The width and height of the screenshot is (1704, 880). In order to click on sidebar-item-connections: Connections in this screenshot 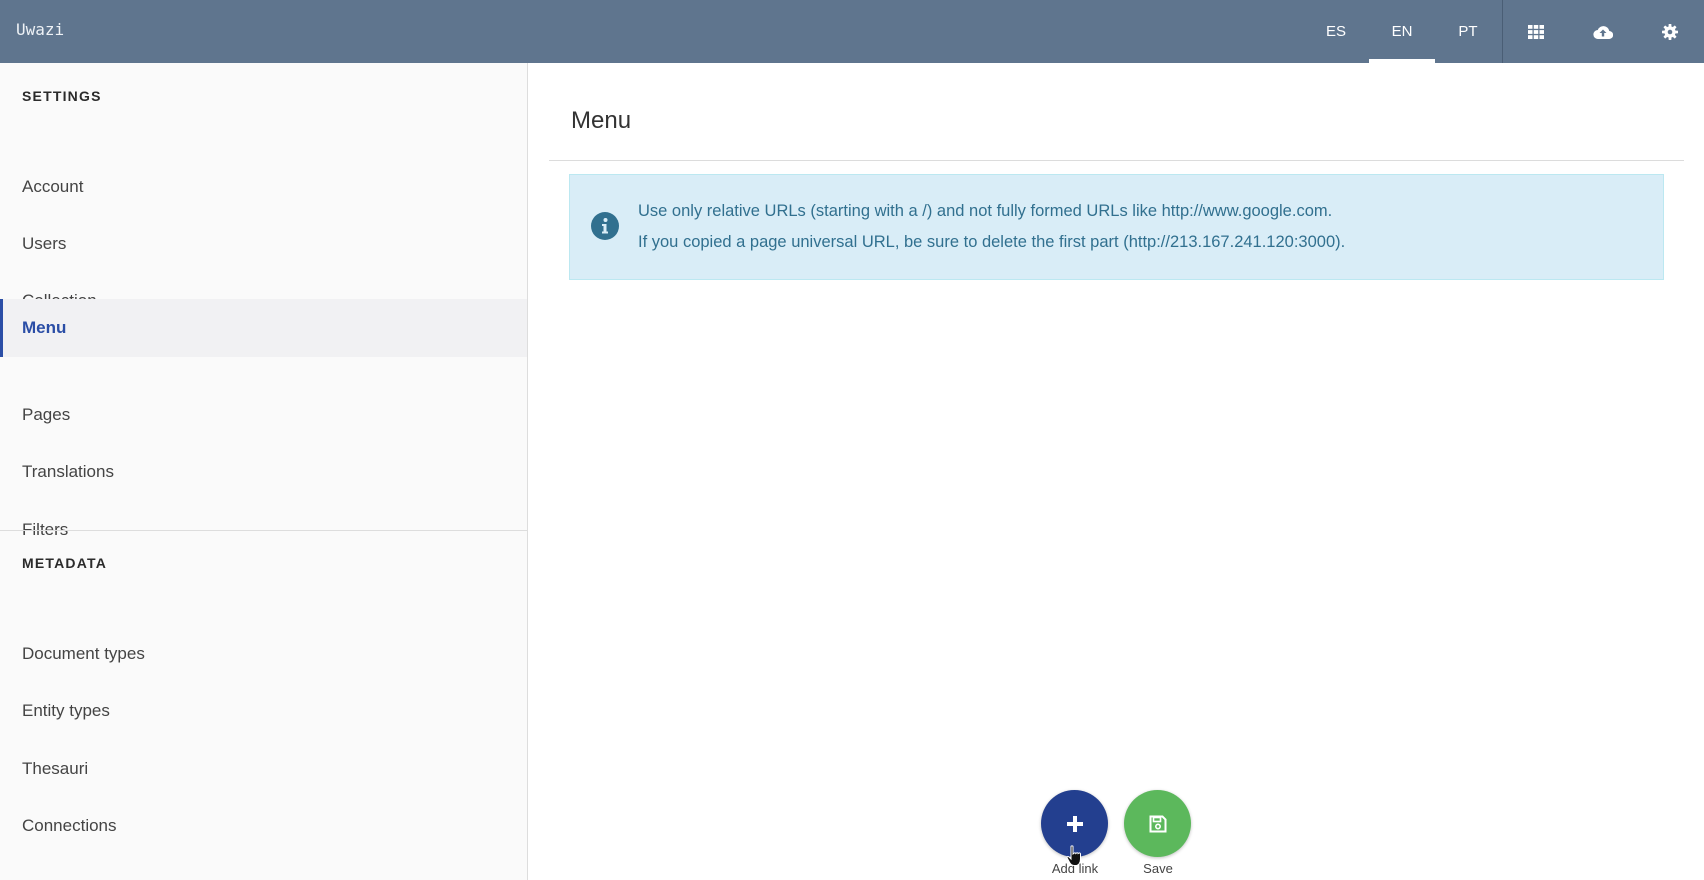, I will do `click(263, 826)`.